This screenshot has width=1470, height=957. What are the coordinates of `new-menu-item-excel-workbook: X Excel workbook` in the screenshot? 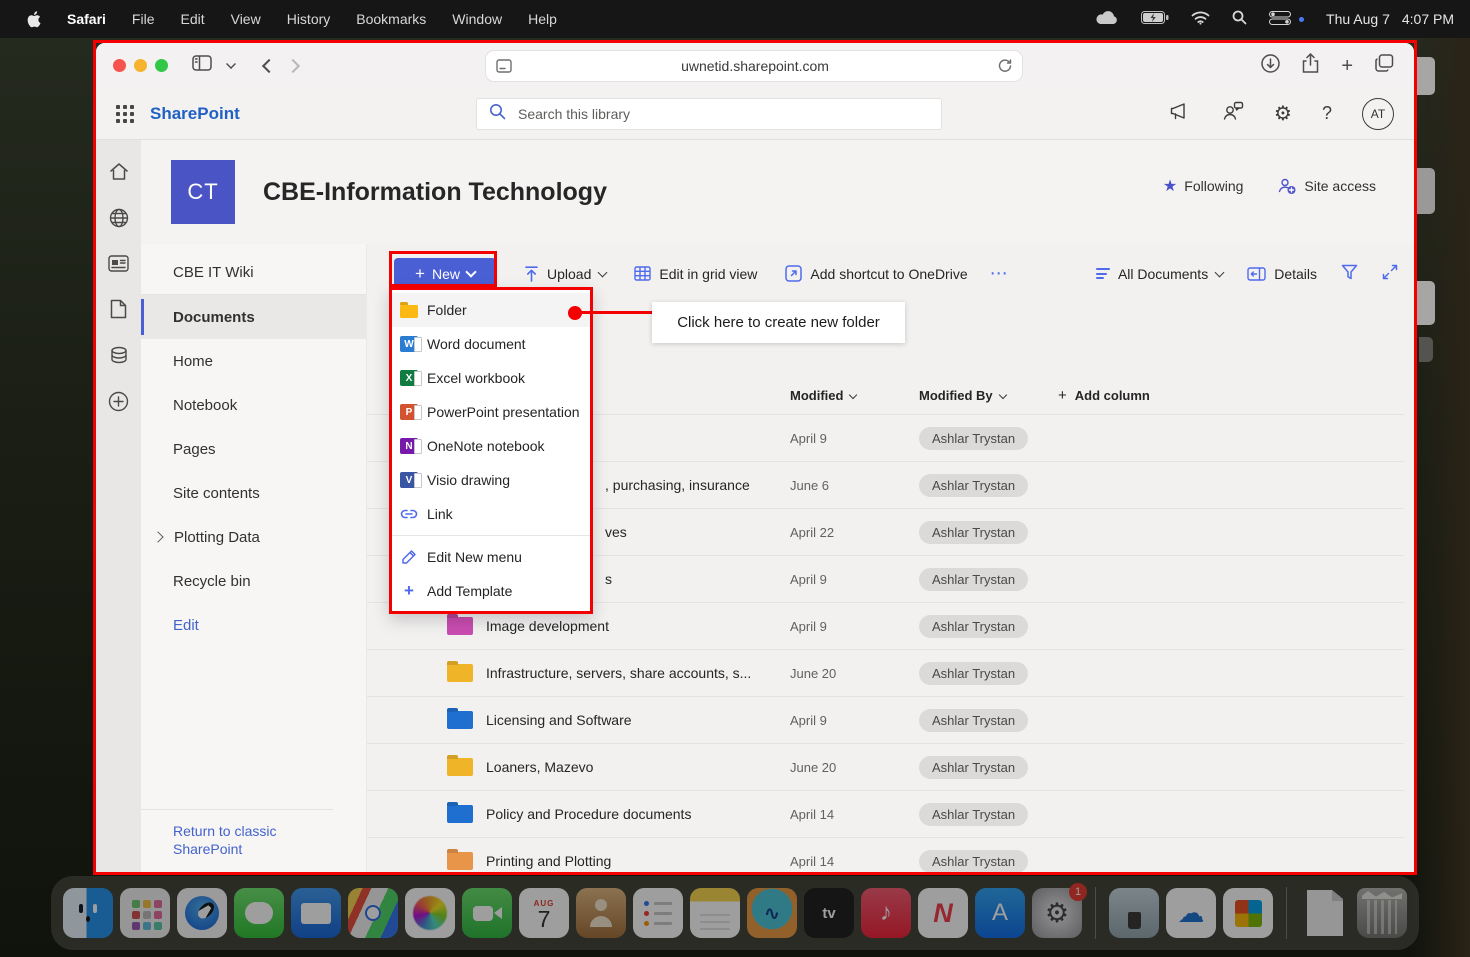 It's located at (491, 378).